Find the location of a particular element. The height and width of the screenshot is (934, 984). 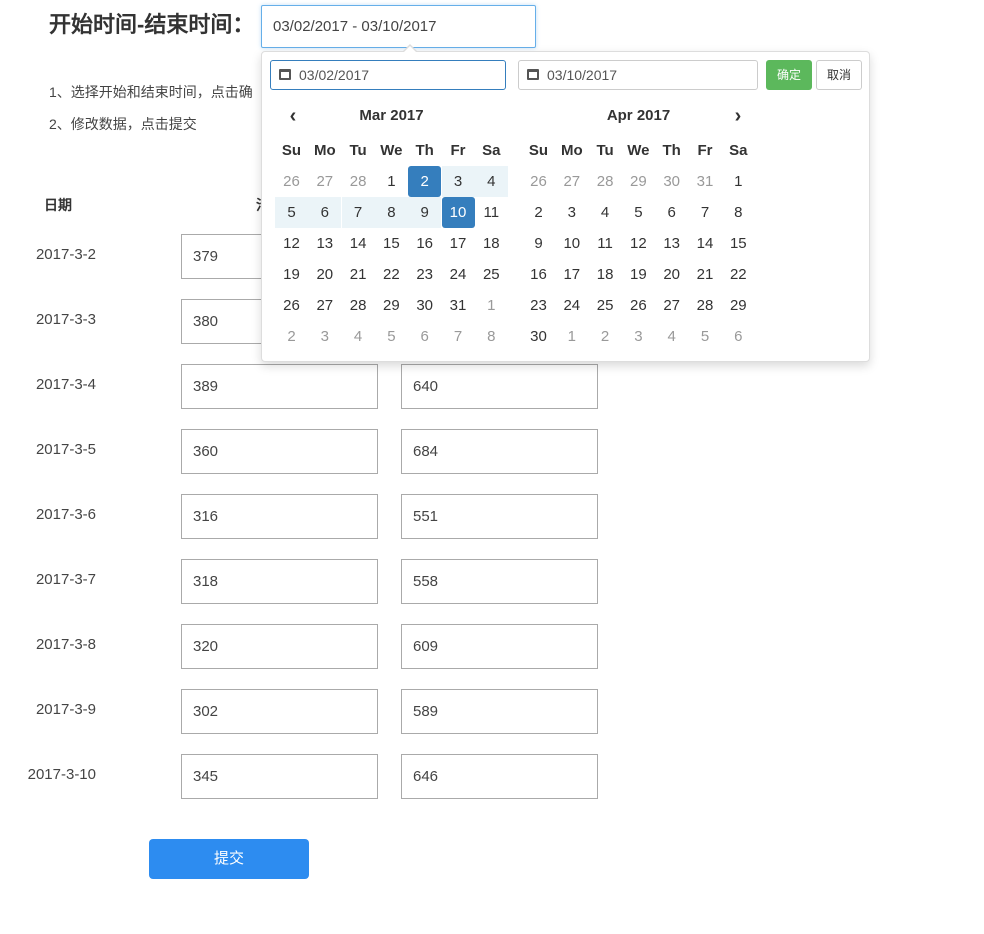

value-b-input: 684 is located at coordinates (499, 451).